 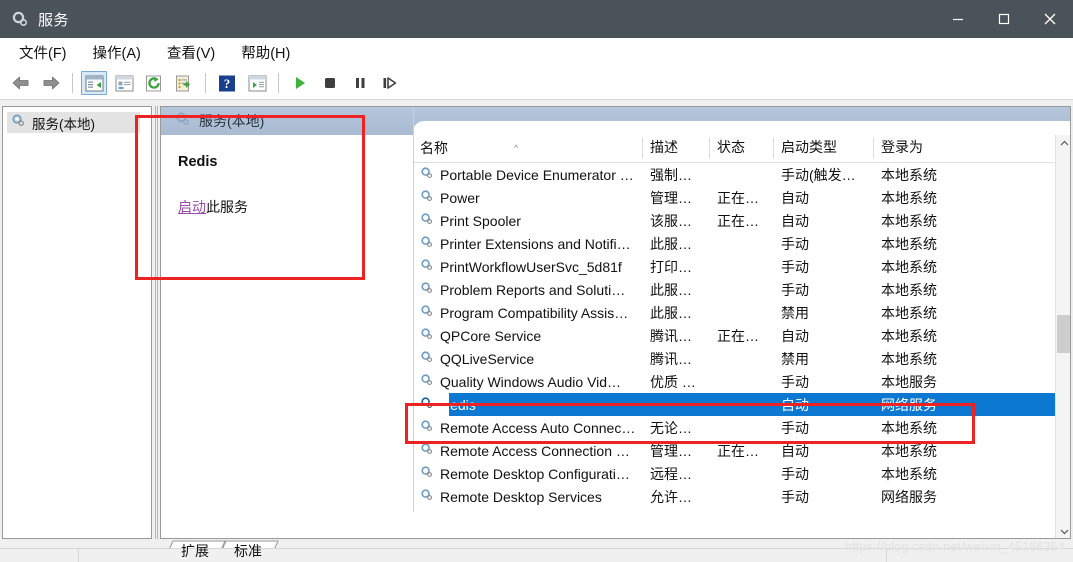 What do you see at coordinates (154, 83) in the screenshot?
I see `refresh-icon` at bounding box center [154, 83].